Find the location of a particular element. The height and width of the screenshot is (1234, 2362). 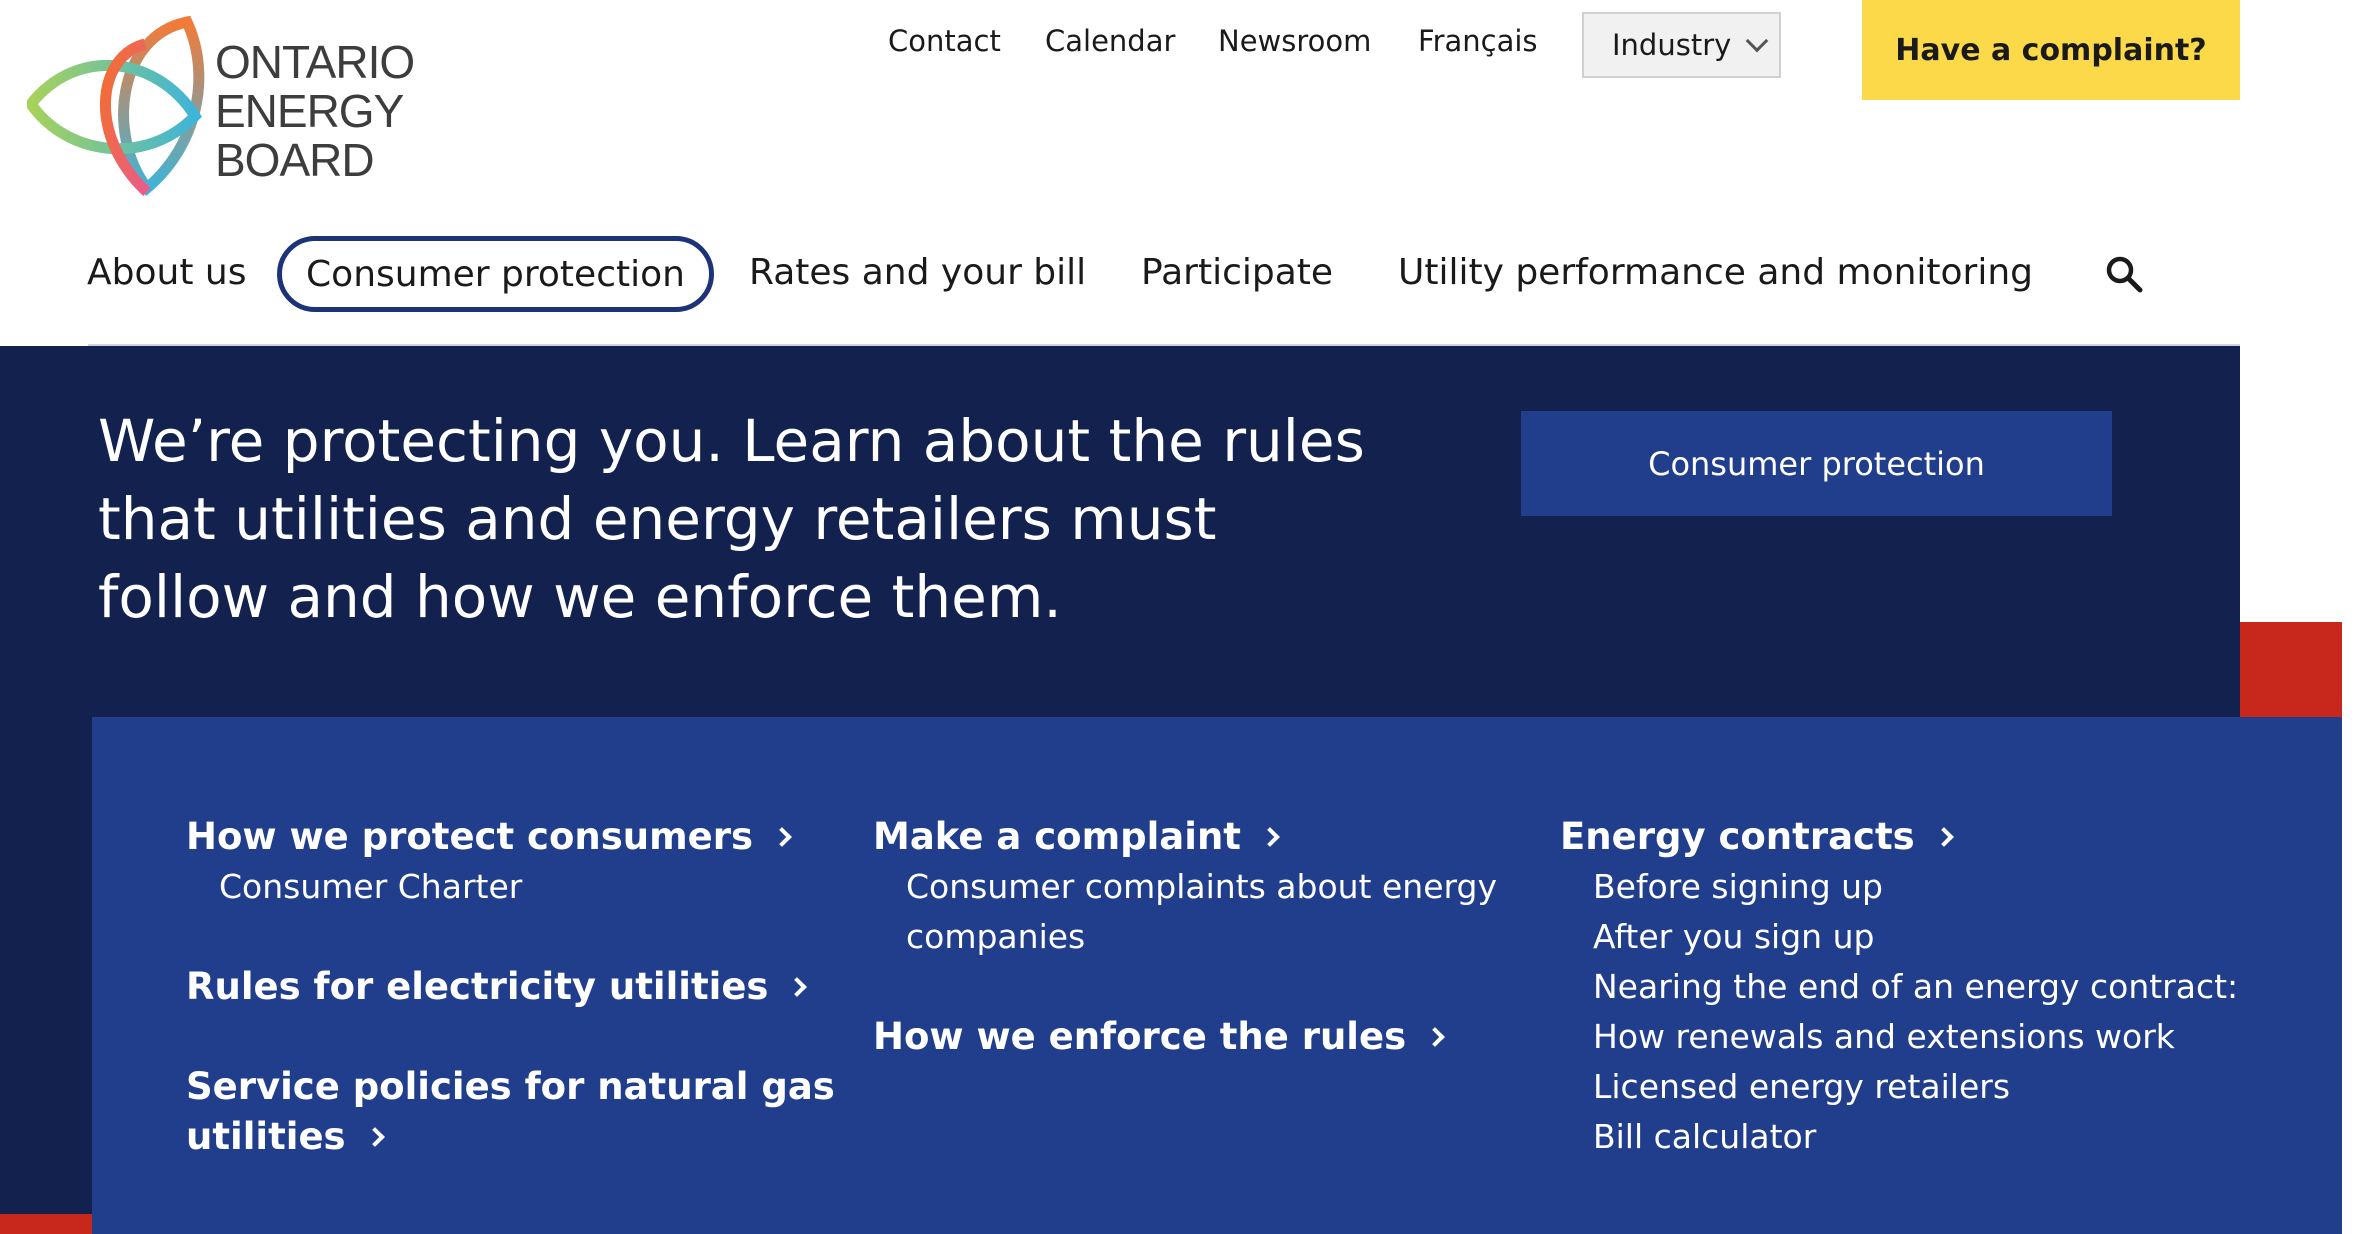

how-we-protect-label: How we protect consumers is located at coordinates (470, 836).